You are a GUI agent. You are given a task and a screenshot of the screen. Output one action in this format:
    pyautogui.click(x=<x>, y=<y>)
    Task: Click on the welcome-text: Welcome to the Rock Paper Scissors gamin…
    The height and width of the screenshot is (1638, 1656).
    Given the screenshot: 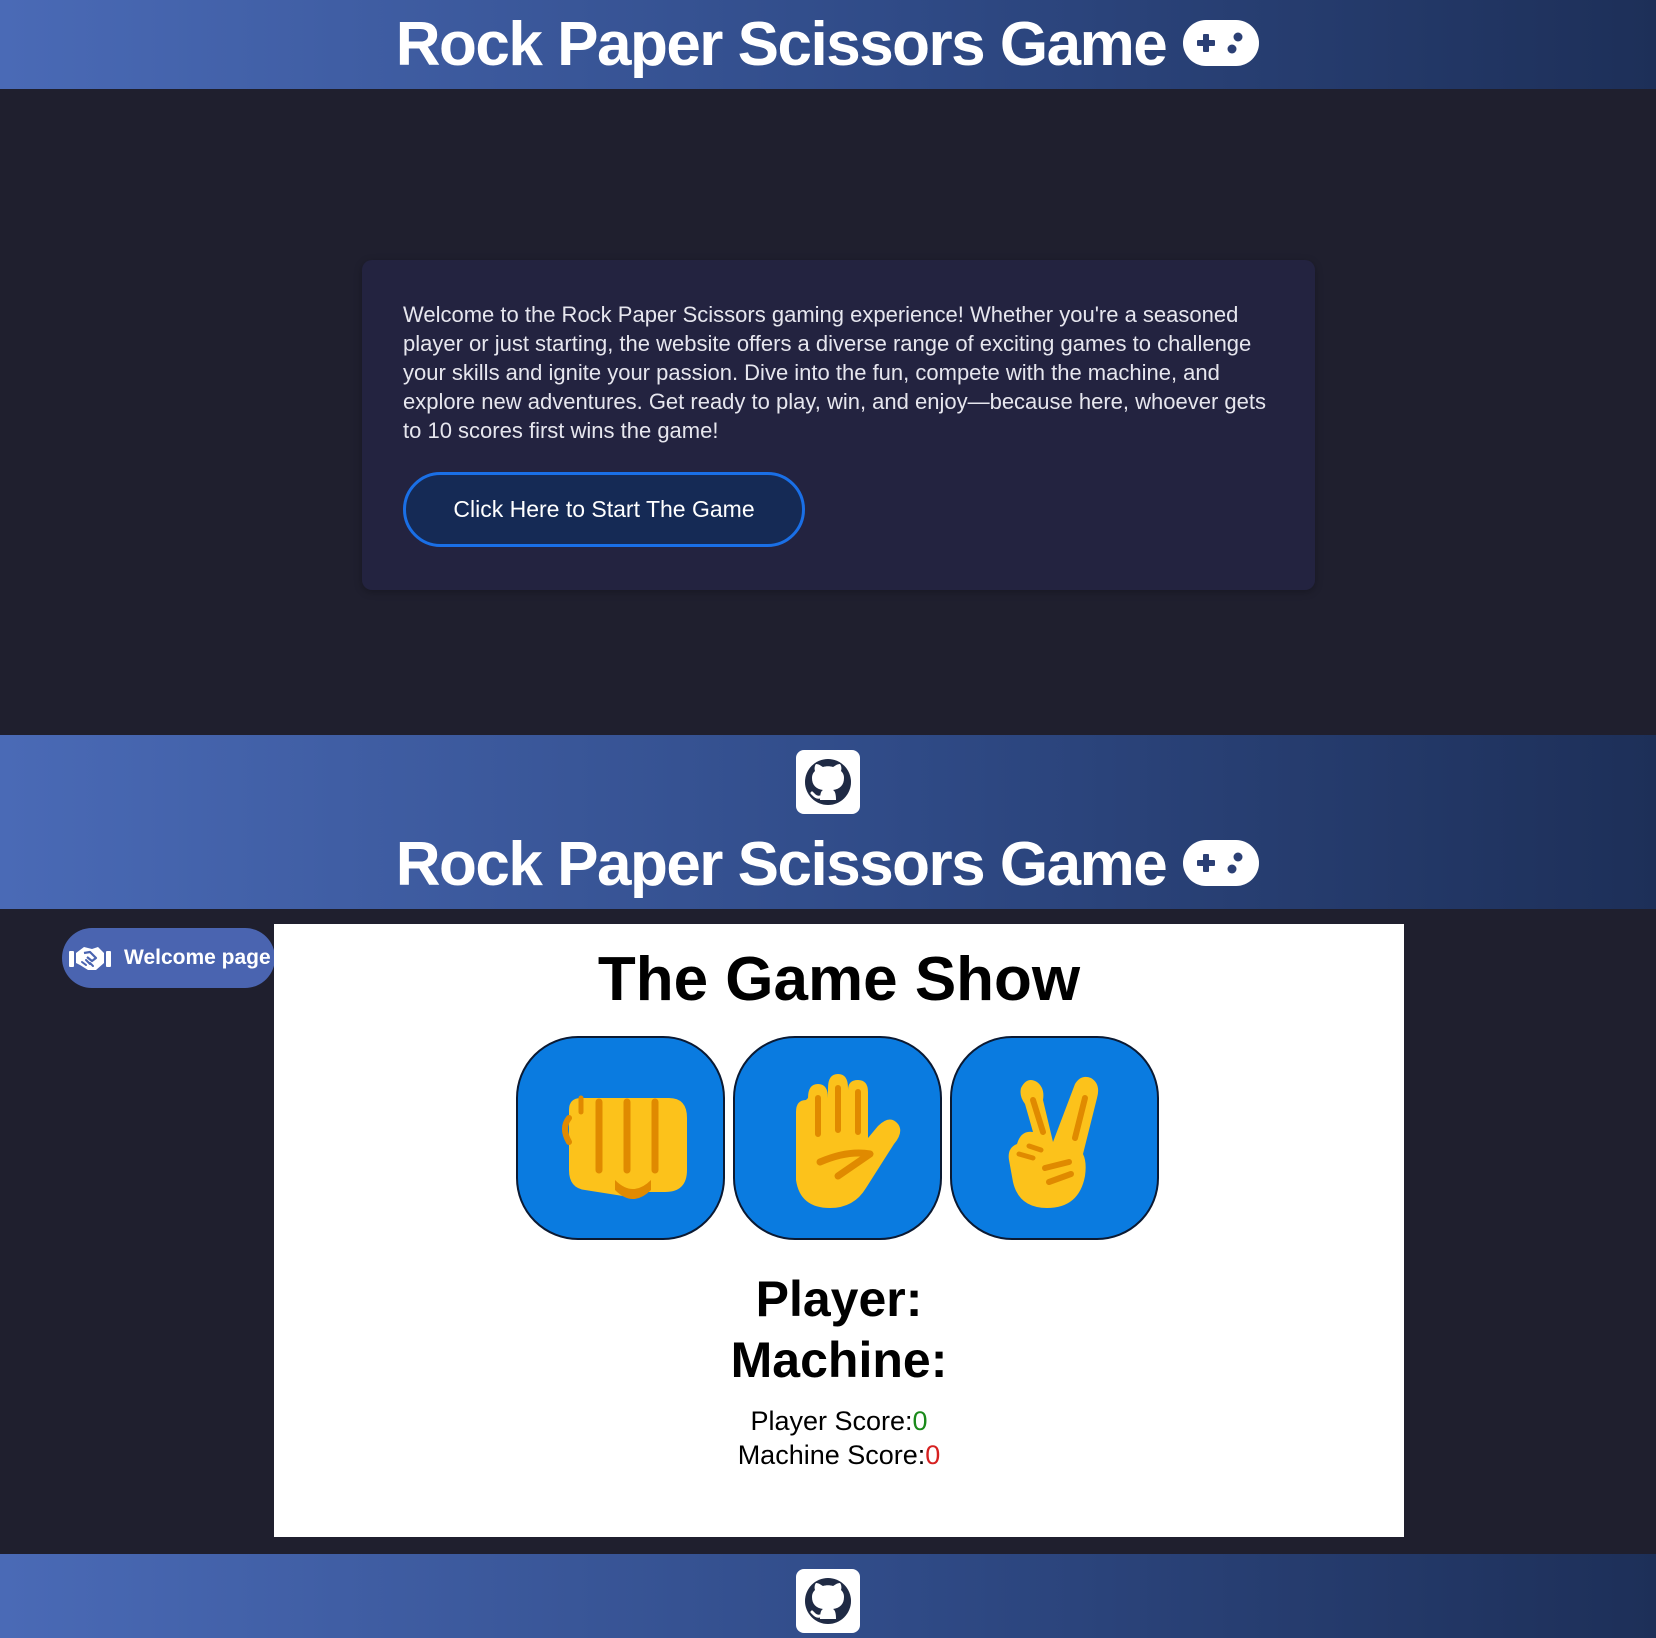 What is the action you would take?
    pyautogui.click(x=834, y=372)
    